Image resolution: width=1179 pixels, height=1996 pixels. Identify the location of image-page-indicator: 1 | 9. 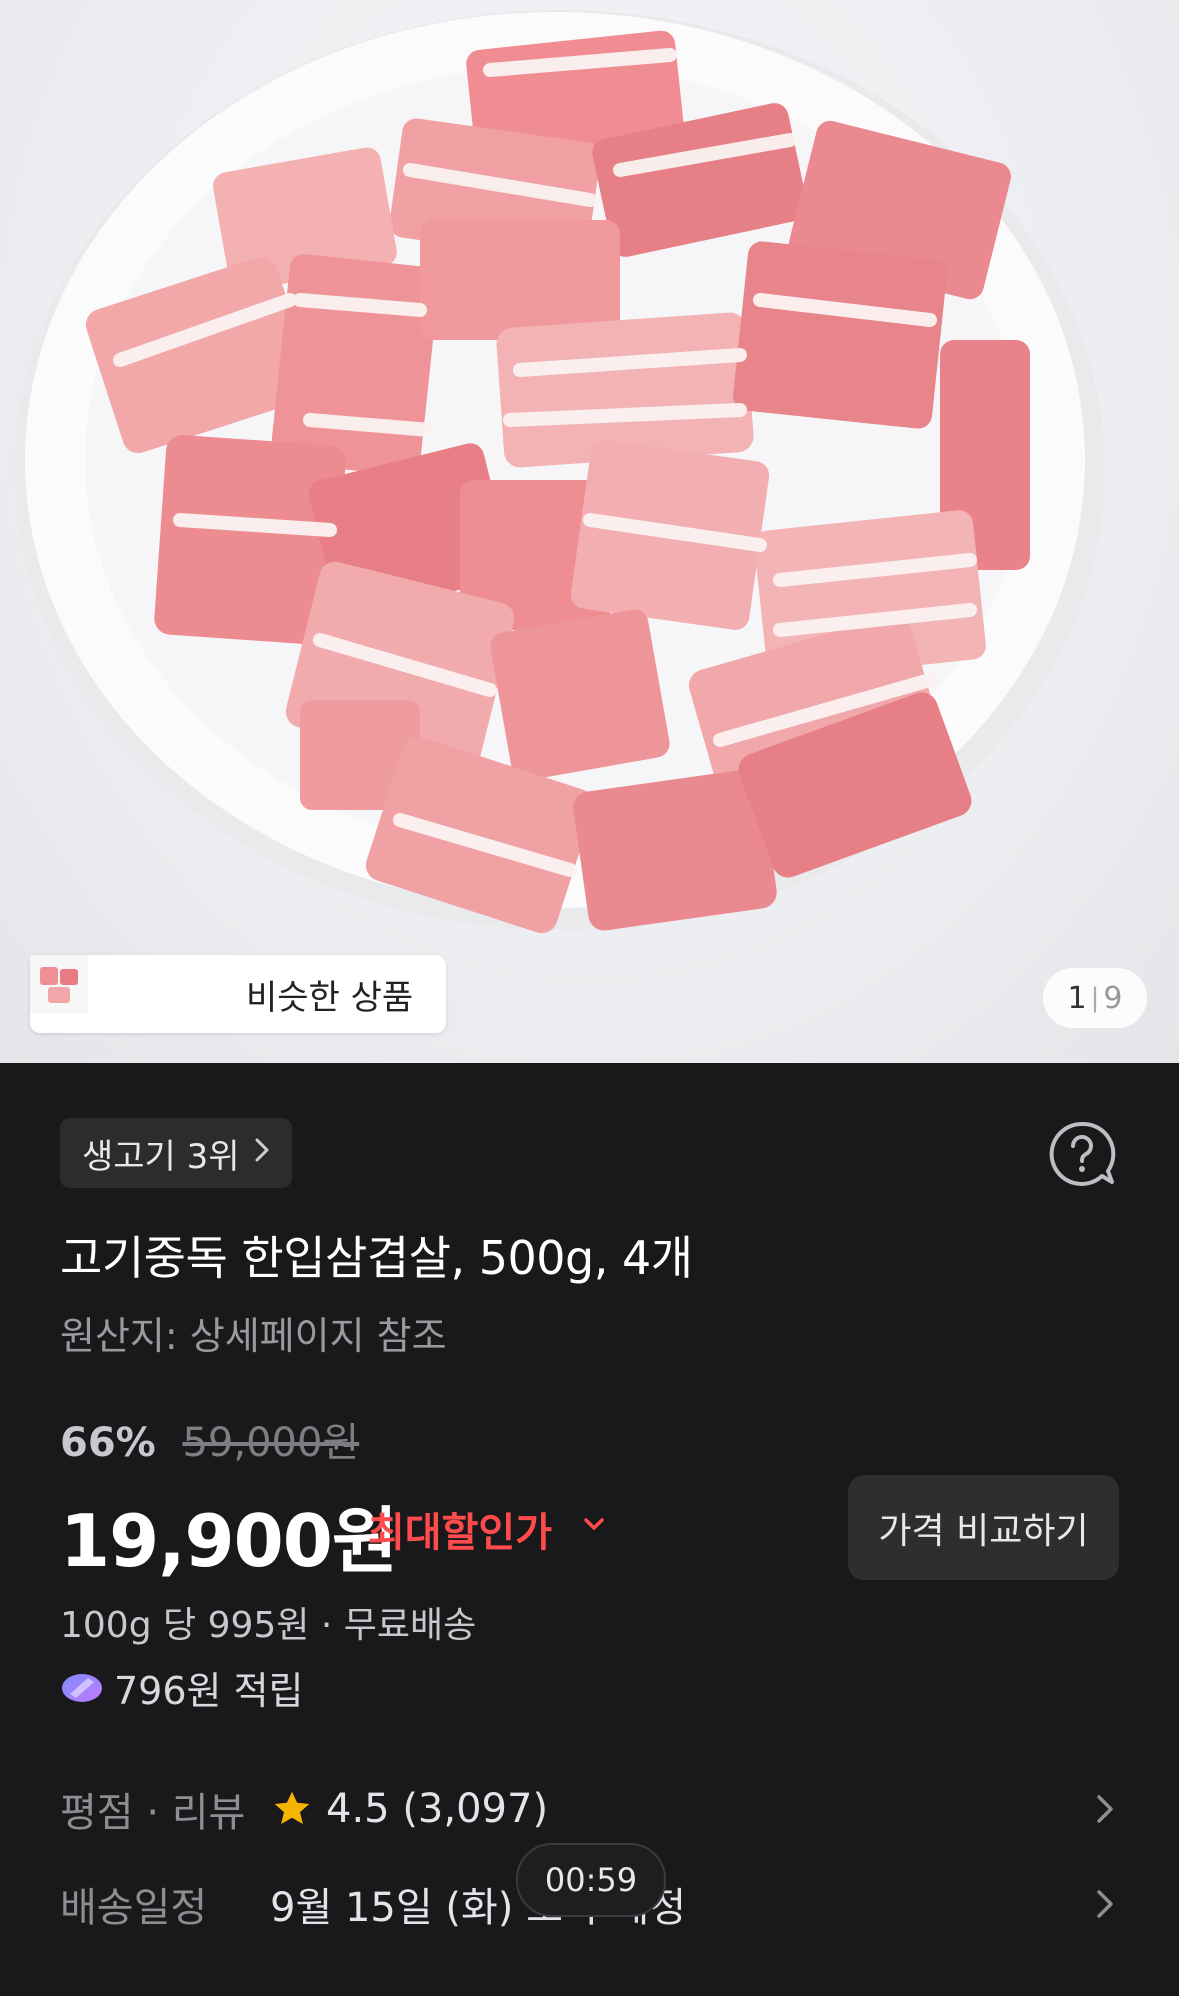
(1095, 998).